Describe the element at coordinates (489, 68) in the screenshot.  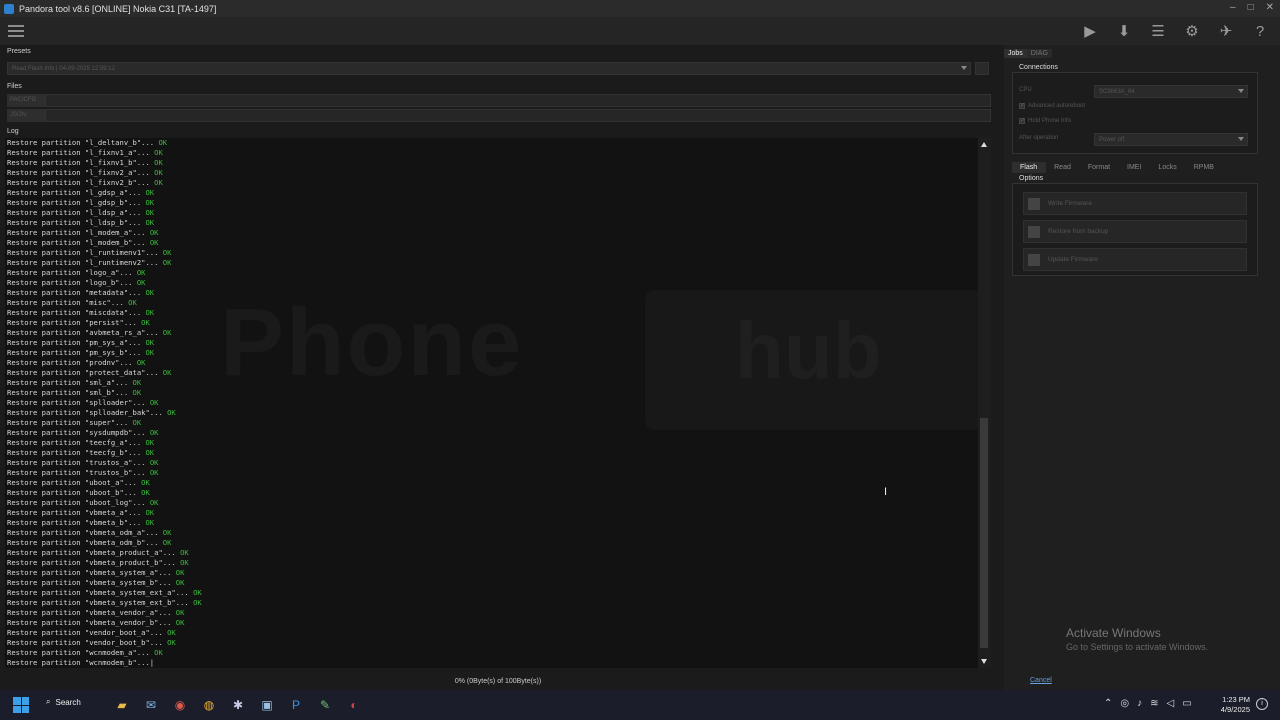
I see `presets-dropdown: Read Flash Info | 04-09-2025 12:59:12` at that location.